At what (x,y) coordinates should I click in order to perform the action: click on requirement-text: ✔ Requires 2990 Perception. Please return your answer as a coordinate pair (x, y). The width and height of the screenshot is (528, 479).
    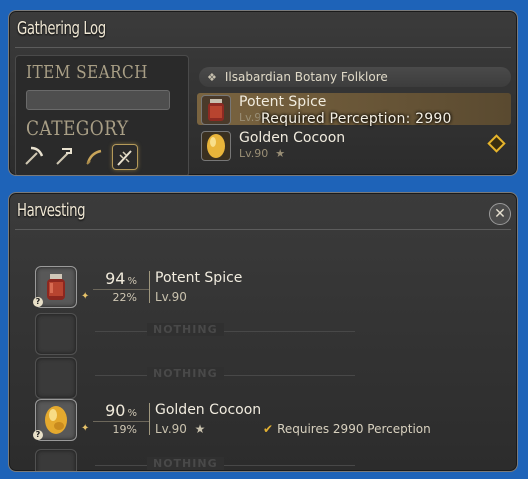
    Looking at the image, I should click on (347, 429).